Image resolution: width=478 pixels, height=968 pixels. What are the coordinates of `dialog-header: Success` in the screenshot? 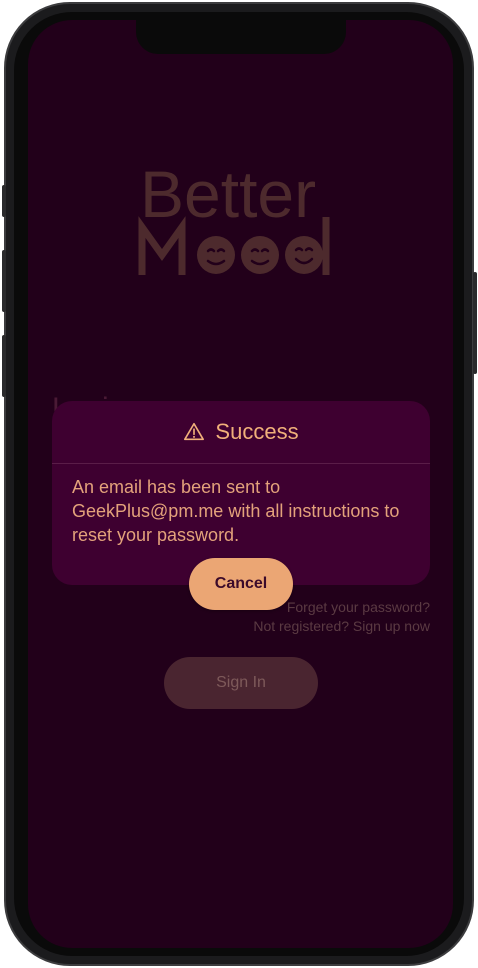 It's located at (241, 432).